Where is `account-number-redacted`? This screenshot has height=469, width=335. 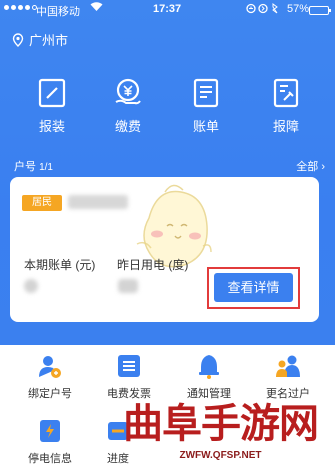 account-number-redacted is located at coordinates (98, 202).